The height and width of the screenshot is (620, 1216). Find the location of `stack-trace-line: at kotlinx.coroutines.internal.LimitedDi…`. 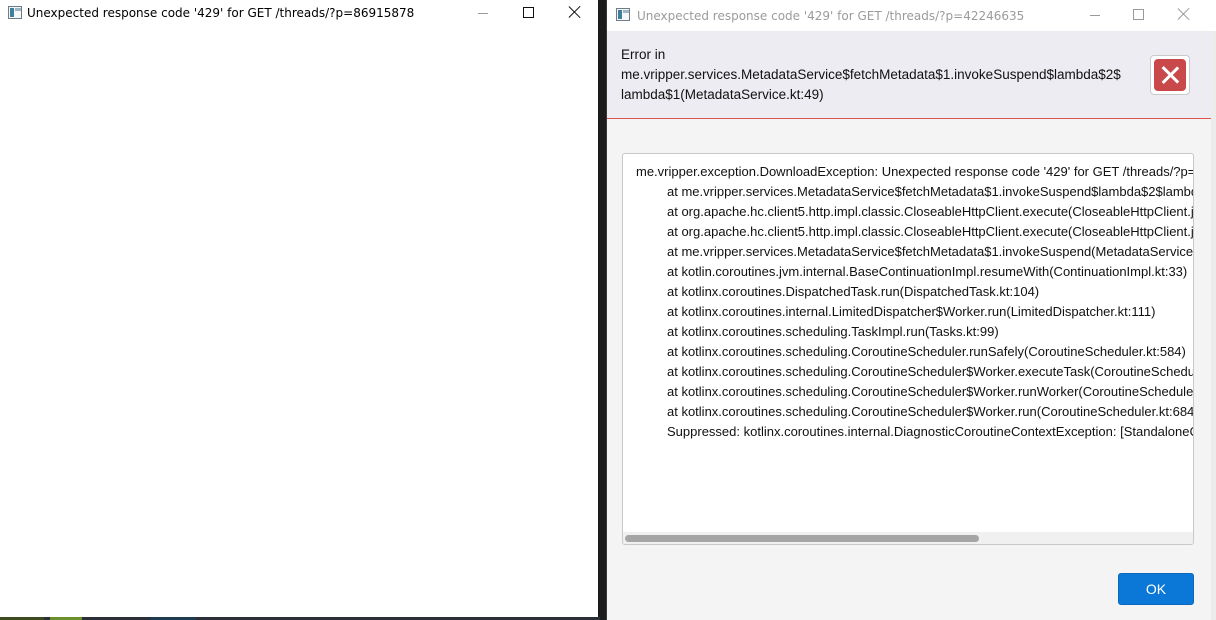

stack-trace-line: at kotlinx.coroutines.internal.LimitedDi… is located at coordinates (911, 311).